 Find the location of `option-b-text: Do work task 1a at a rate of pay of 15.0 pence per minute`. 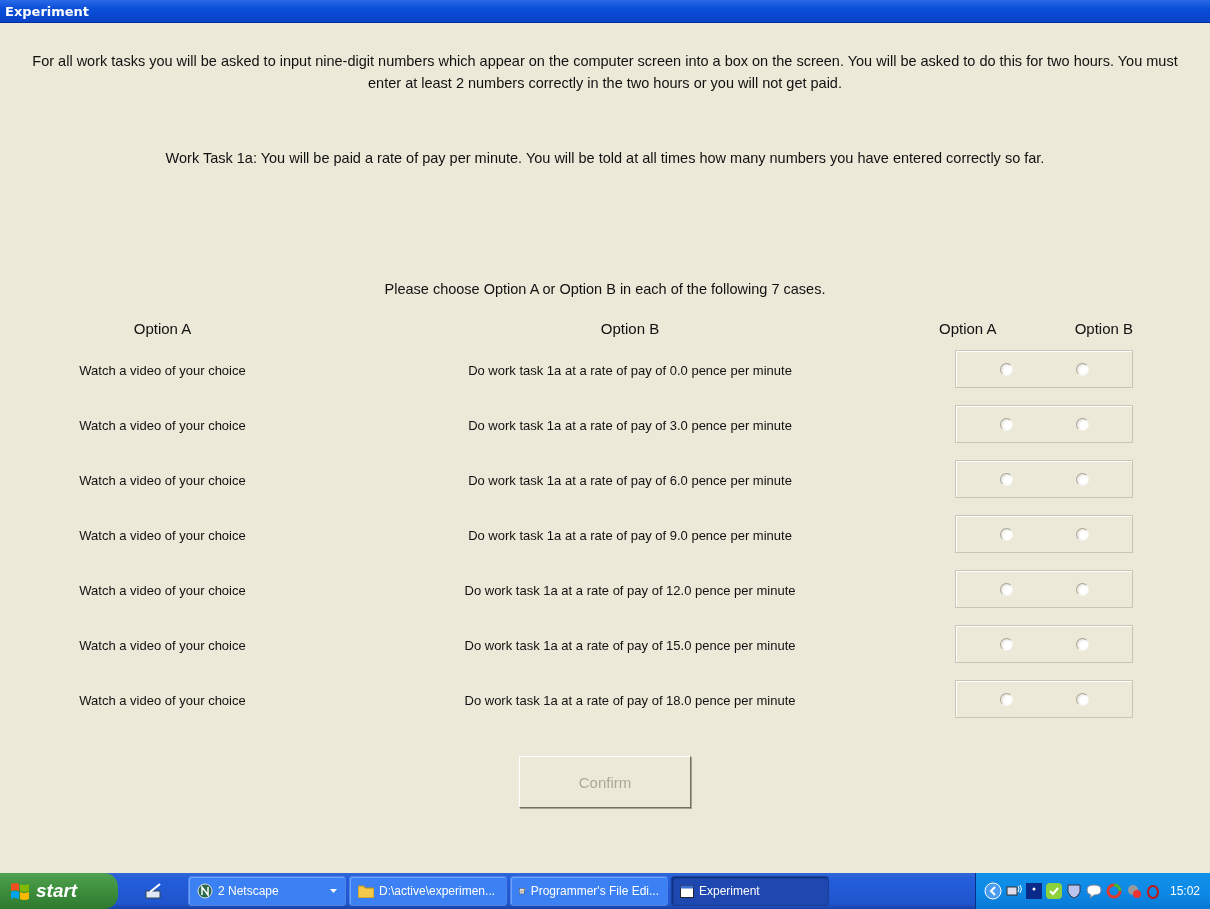

option-b-text: Do work task 1a at a rate of pay of 15.0 pence per minute is located at coordinates (630, 646).